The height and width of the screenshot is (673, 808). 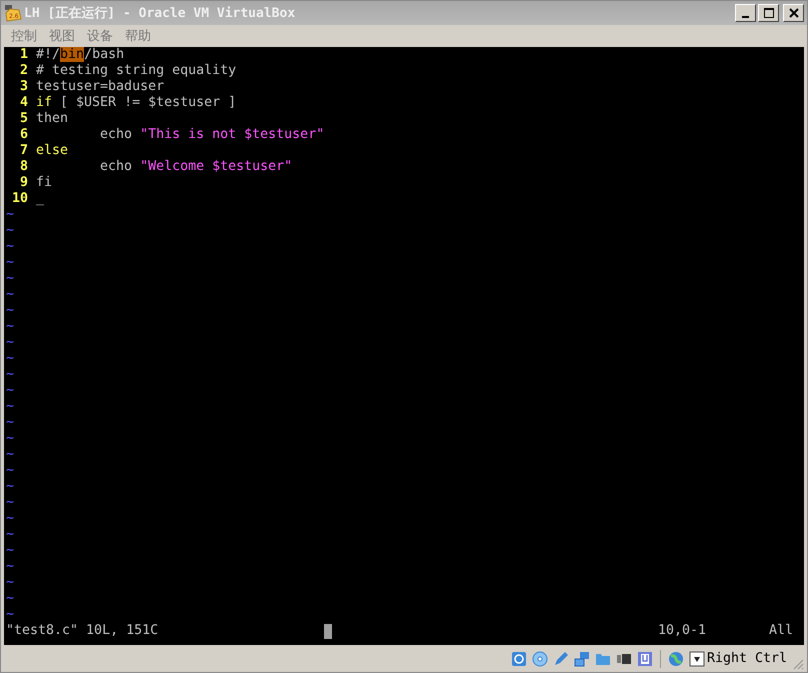 I want to click on code-line: if [ $USER != $testuser ], so click(x=136, y=103).